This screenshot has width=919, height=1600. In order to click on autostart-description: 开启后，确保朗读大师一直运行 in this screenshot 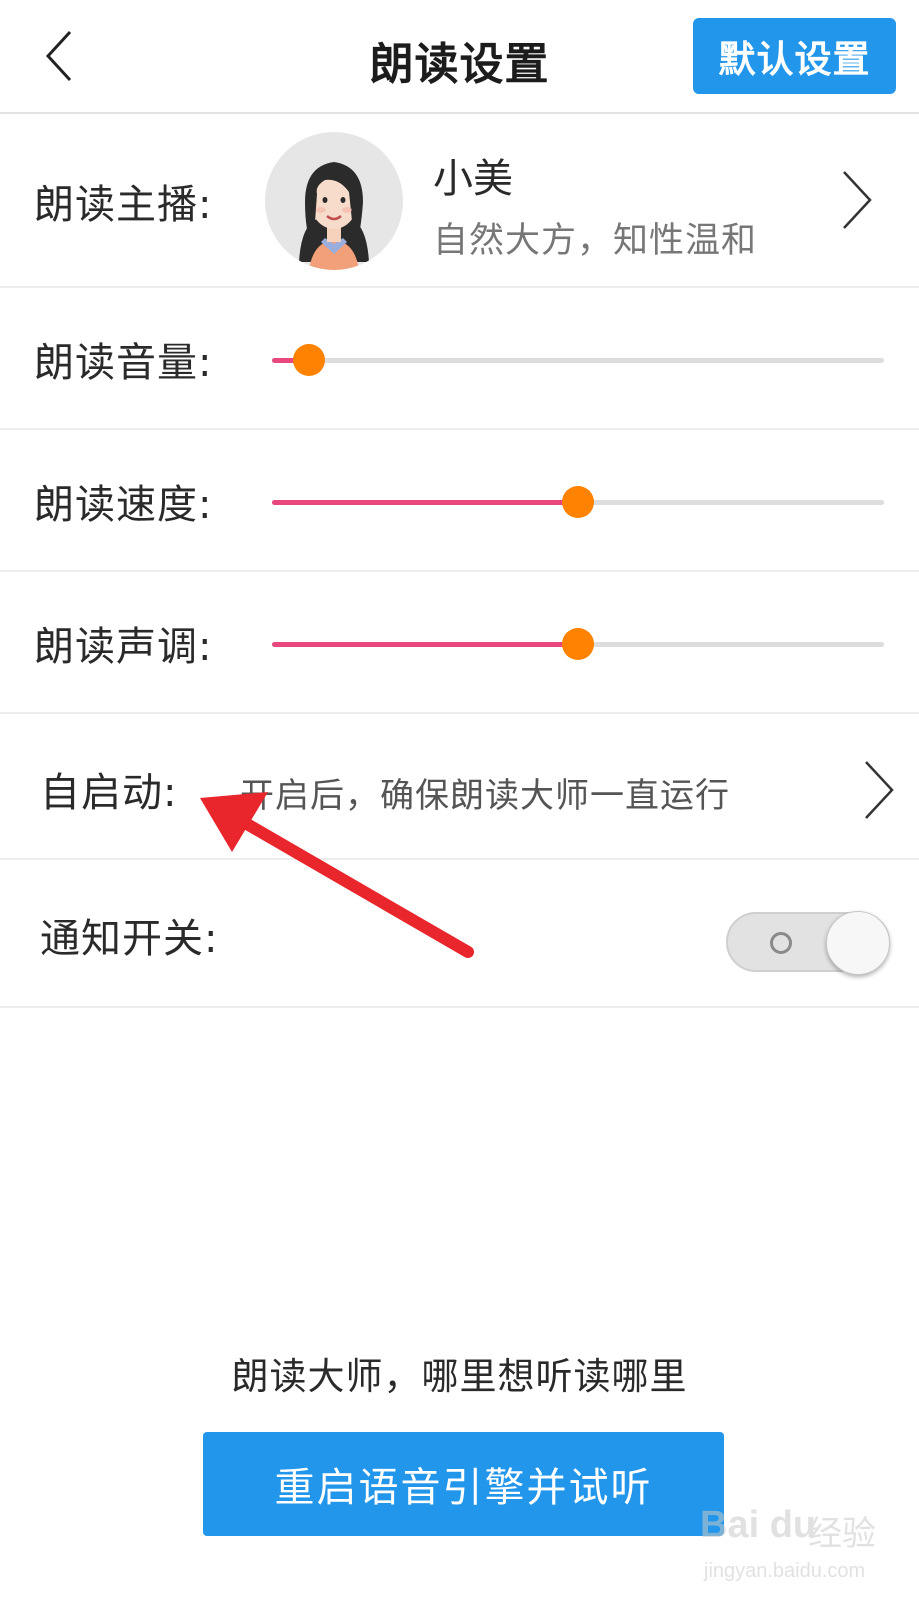, I will do `click(485, 796)`.